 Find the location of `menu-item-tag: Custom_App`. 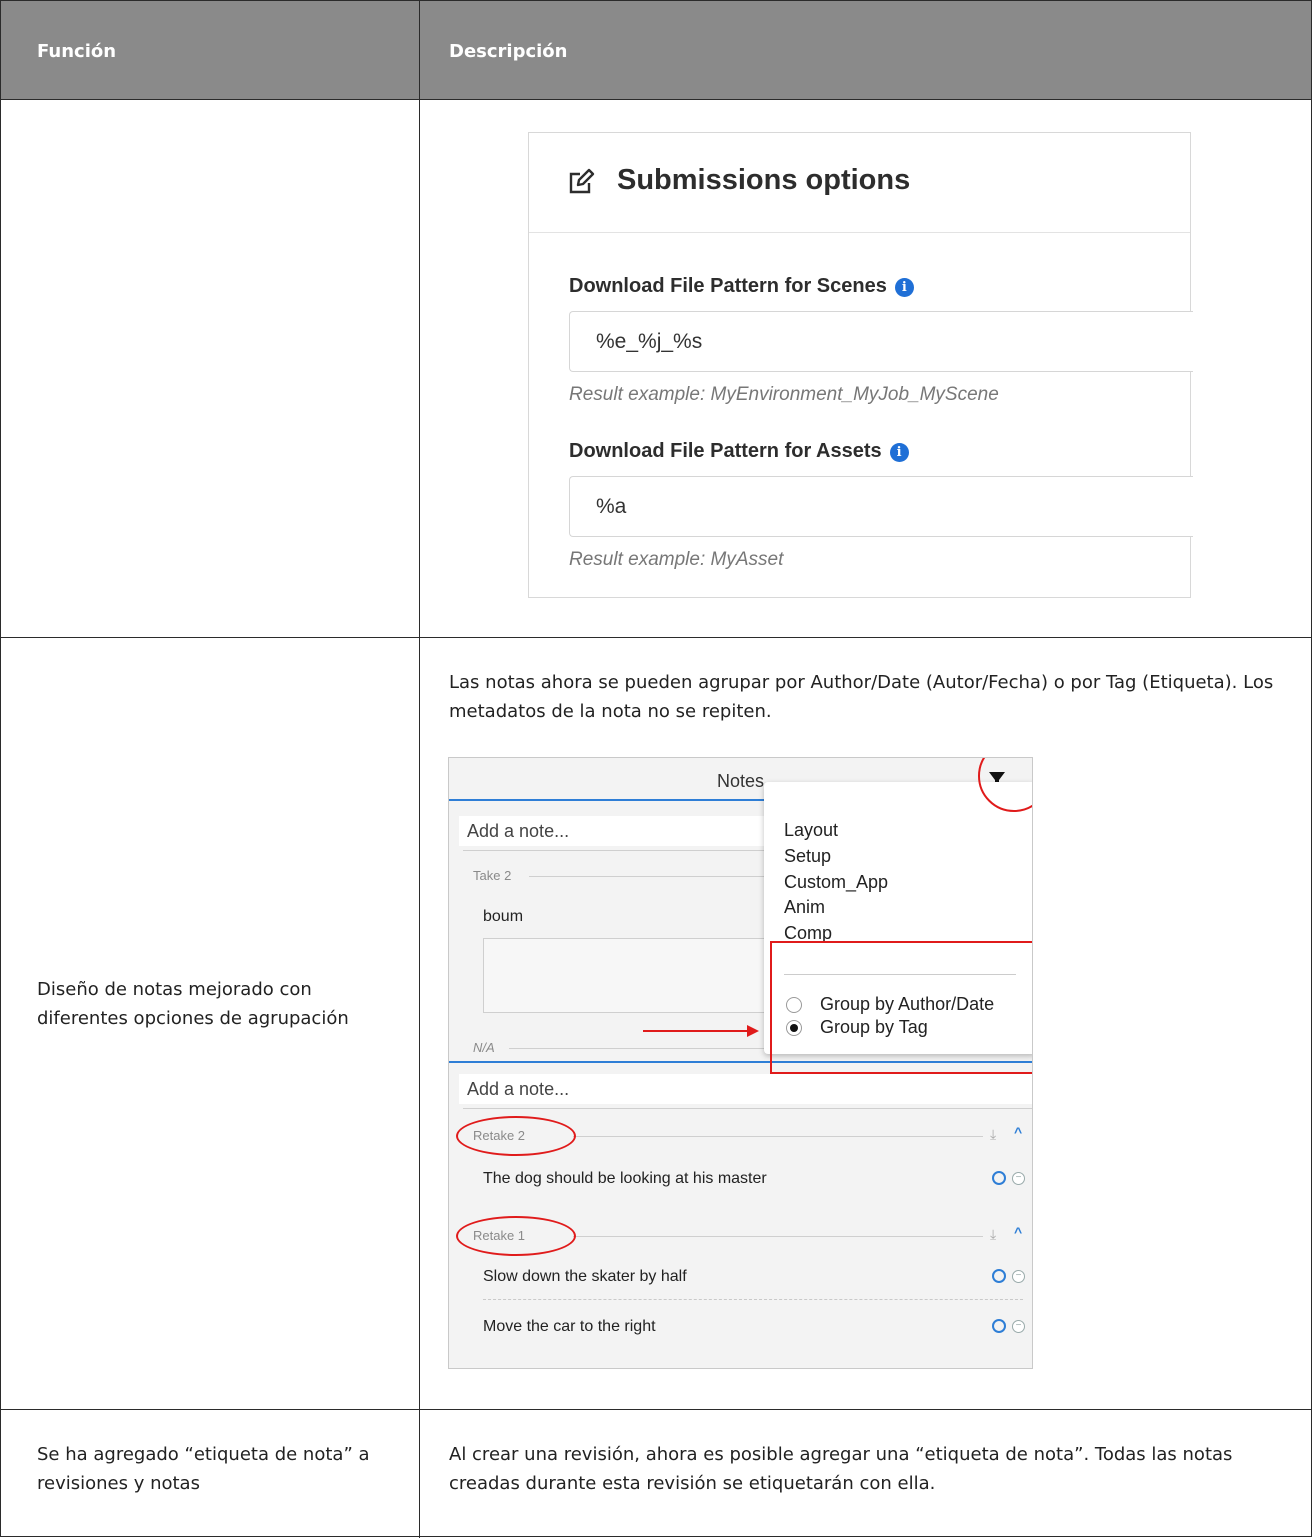

menu-item-tag: Custom_App is located at coordinates (836, 882).